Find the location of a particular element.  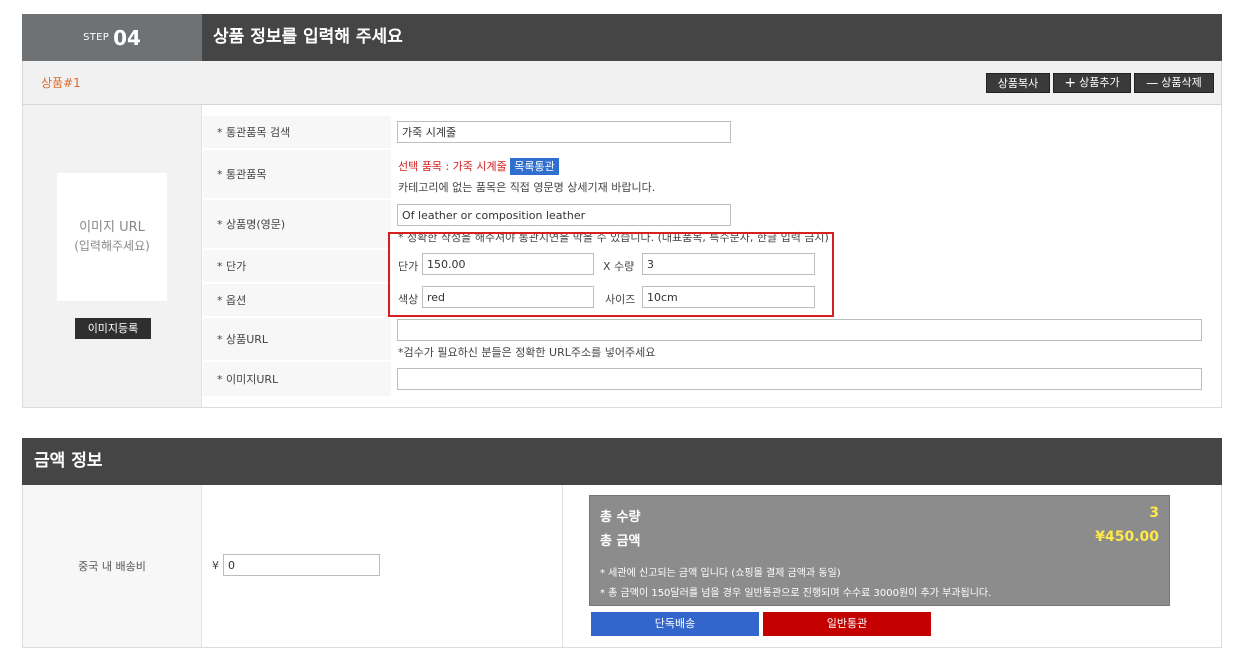

product-url-input is located at coordinates (799, 330).